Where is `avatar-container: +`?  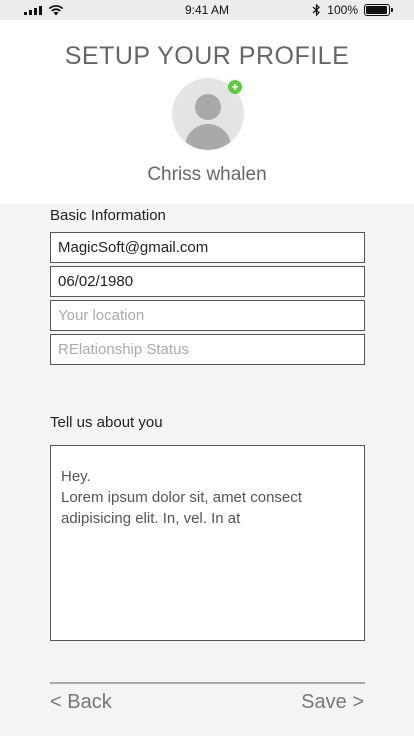
avatar-container: + is located at coordinates (208, 114).